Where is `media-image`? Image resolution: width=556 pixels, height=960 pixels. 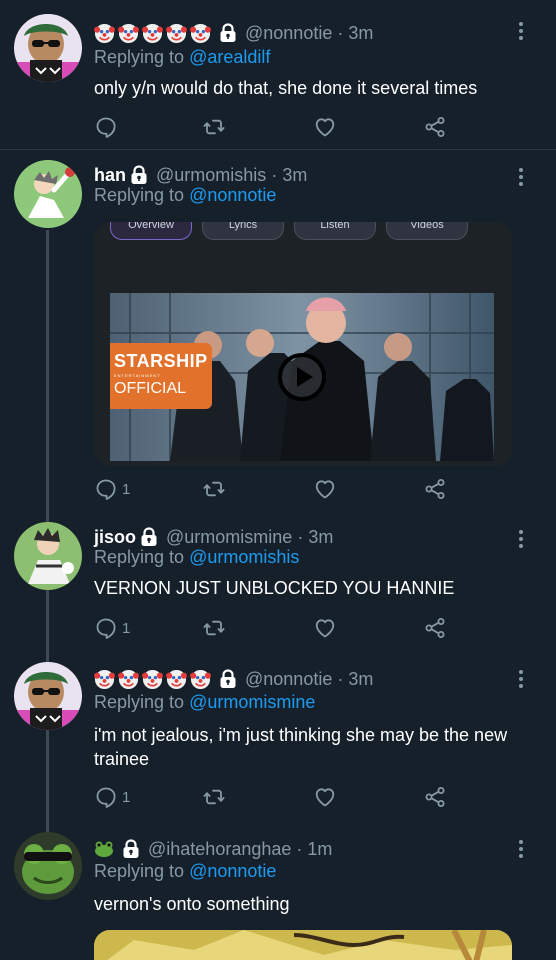 media-image is located at coordinates (303, 945).